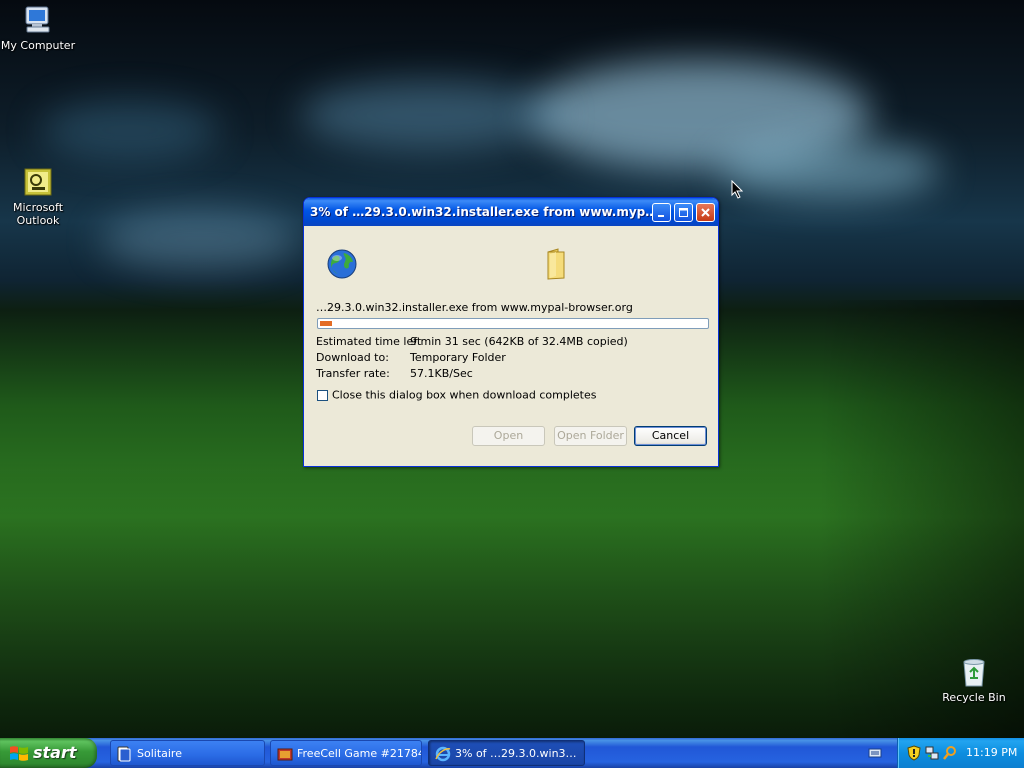 The width and height of the screenshot is (1024, 768). What do you see at coordinates (737, 190) in the screenshot?
I see `mouse-cursor-icon` at bounding box center [737, 190].